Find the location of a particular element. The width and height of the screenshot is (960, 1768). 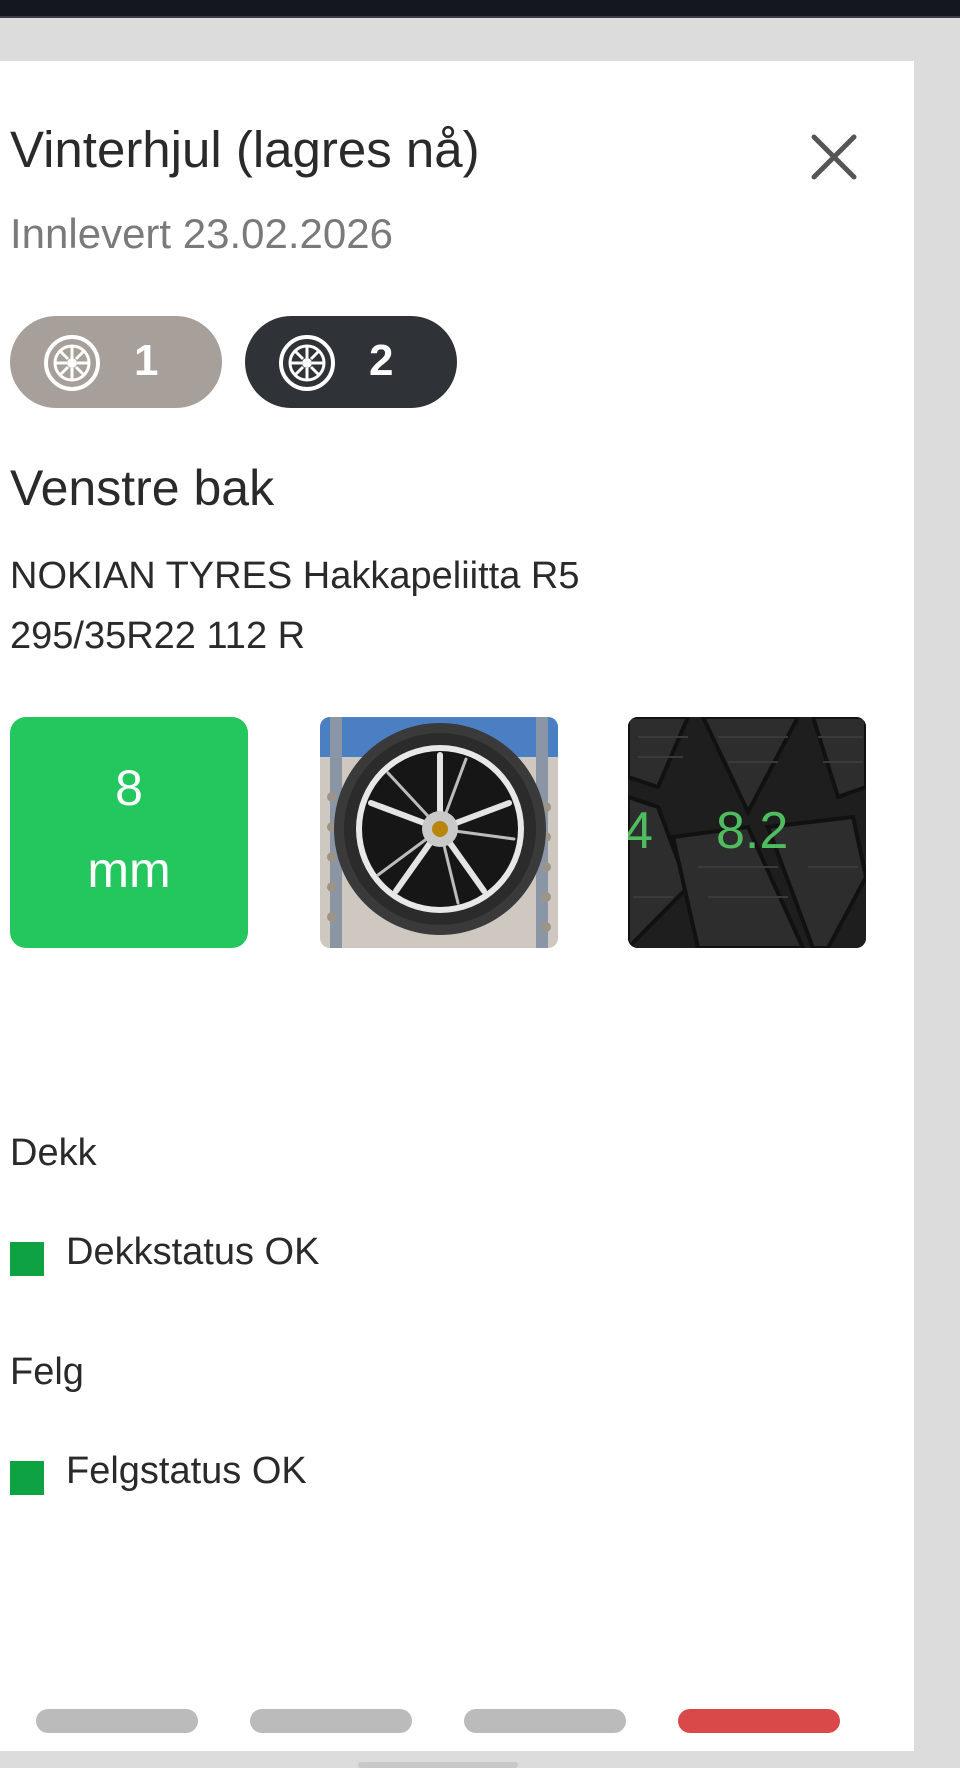

tread-depth-value: 8 is located at coordinates (129, 788).